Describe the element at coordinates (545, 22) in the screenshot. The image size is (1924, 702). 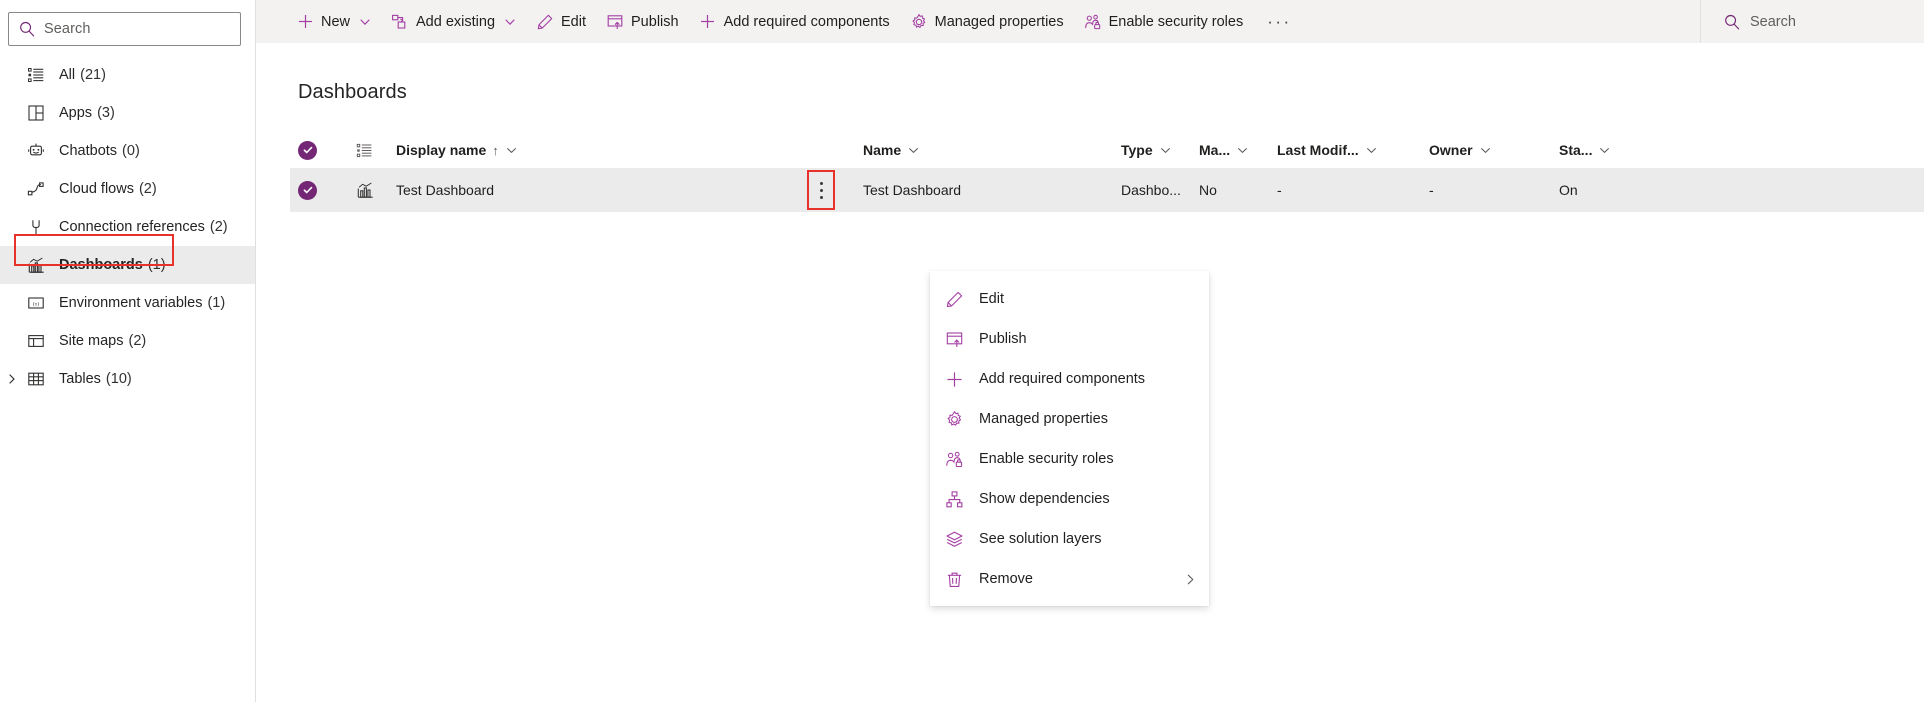
I see `pencil-icon` at that location.